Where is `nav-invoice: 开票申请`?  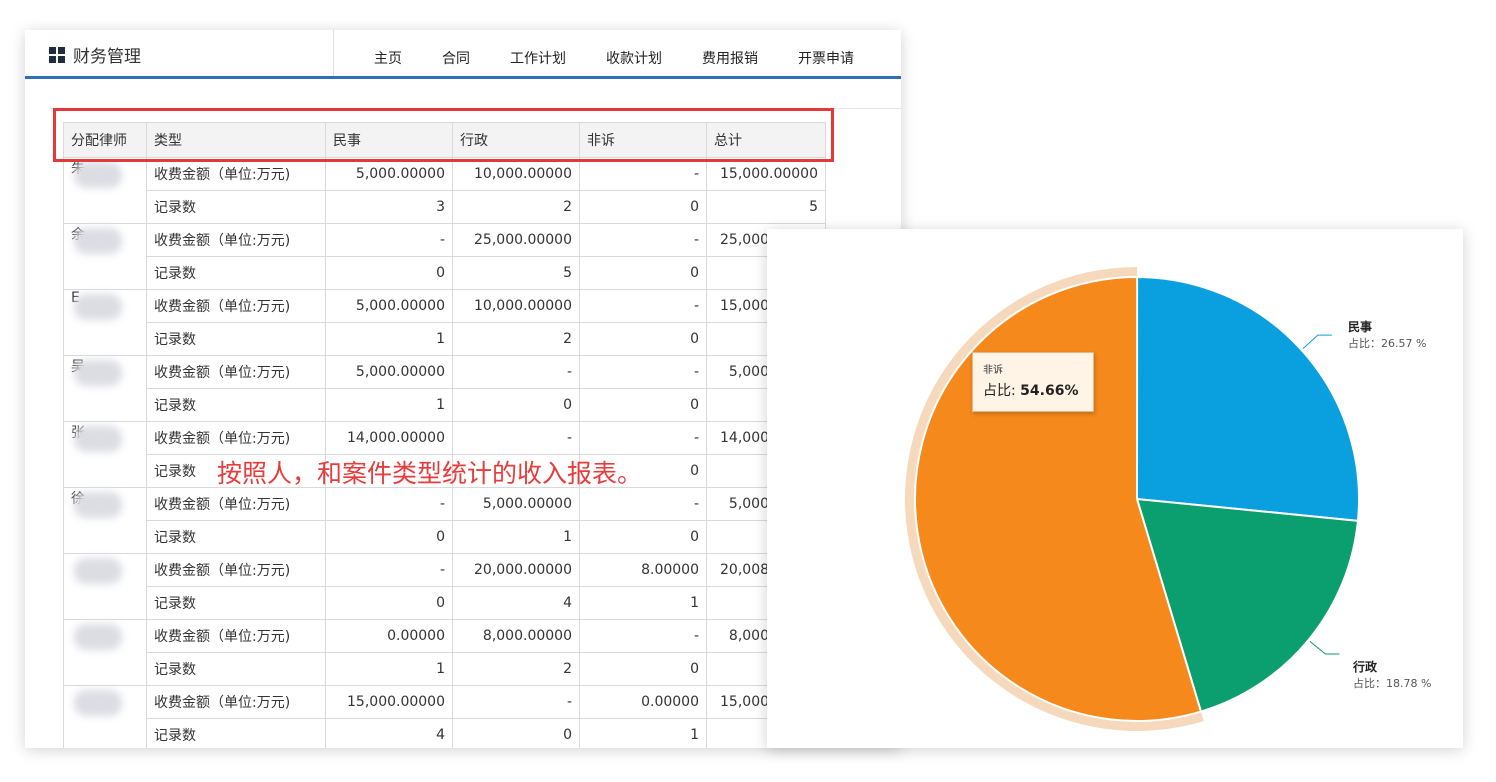
nav-invoice: 开票申请 is located at coordinates (826, 53).